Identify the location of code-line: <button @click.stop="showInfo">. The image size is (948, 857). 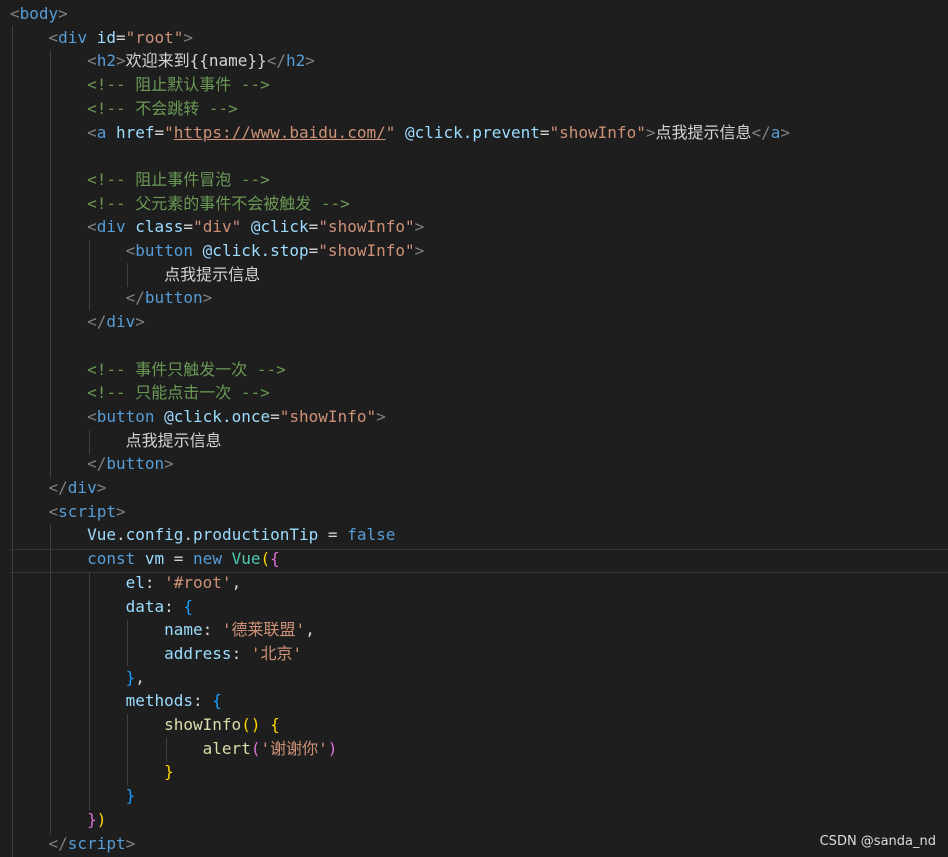
(217, 251).